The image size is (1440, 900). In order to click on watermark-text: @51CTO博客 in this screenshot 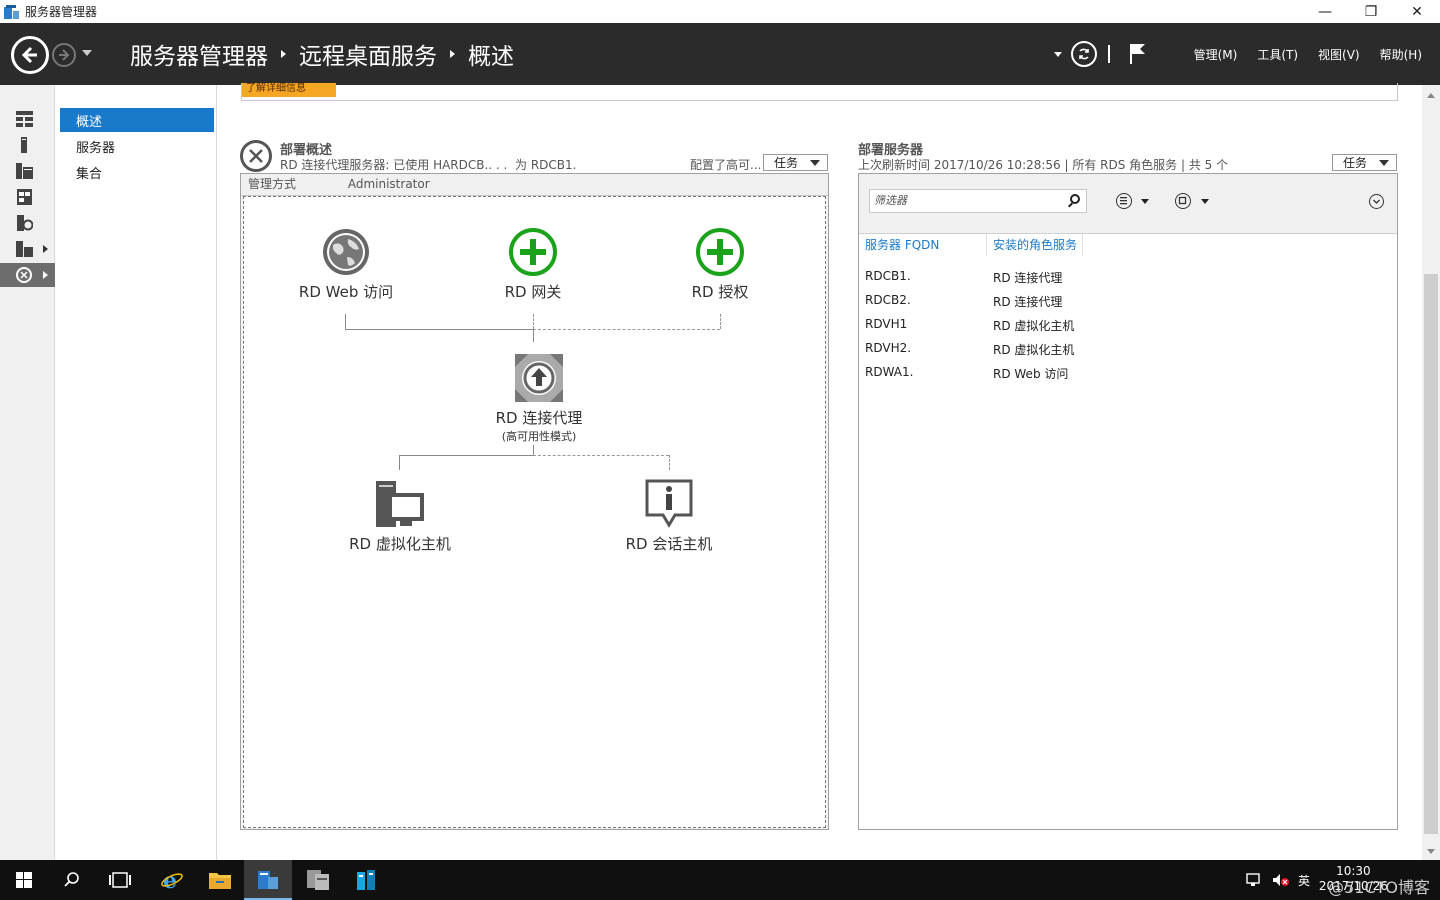, I will do `click(1379, 887)`.